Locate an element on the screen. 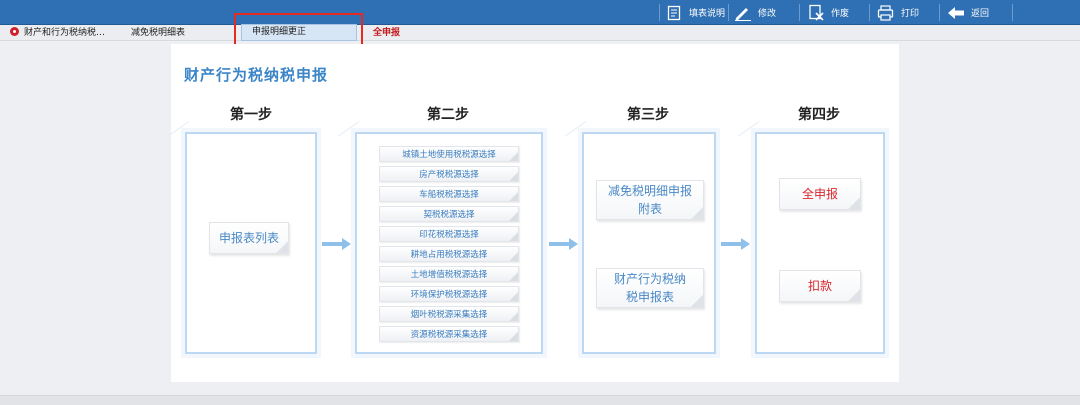 The height and width of the screenshot is (405, 1080). tax-source-item: 土地增值税税源选择 is located at coordinates (449, 274).